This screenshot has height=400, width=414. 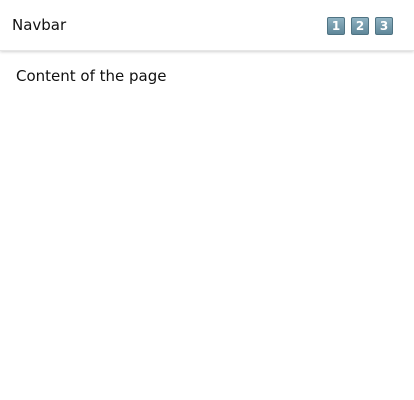 I want to click on keycap-2-icon: 2, so click(x=360, y=26).